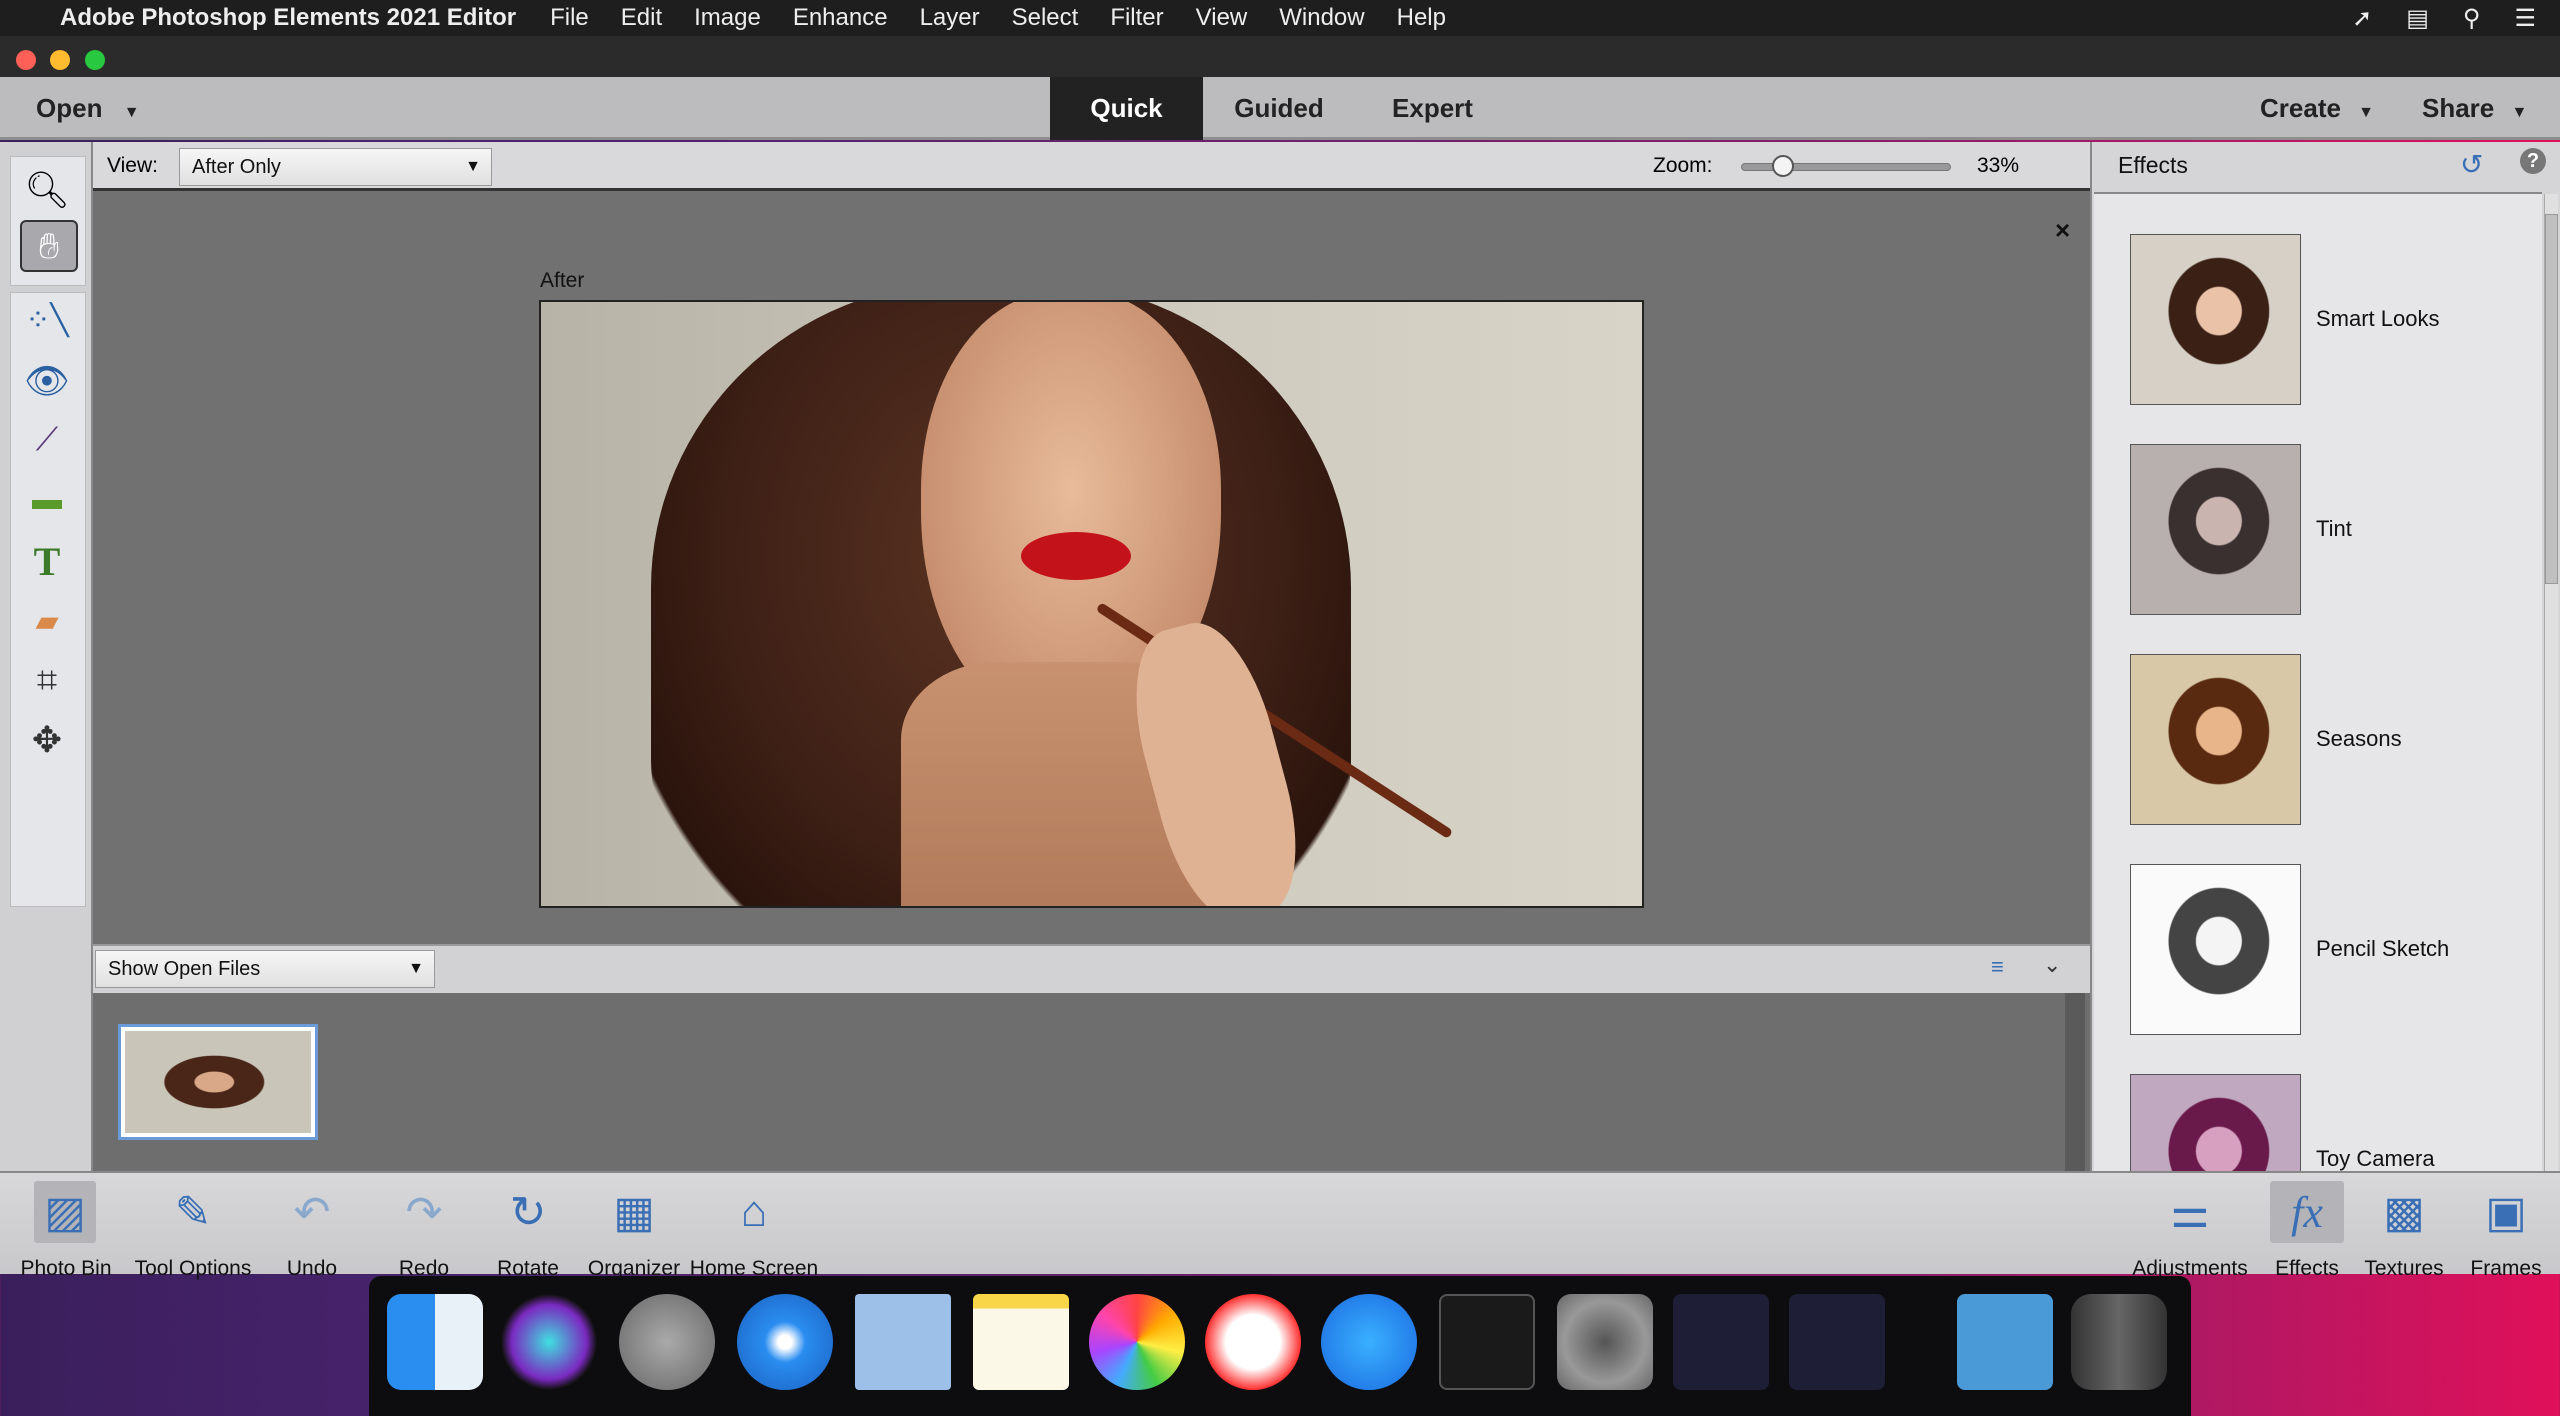 The height and width of the screenshot is (1416, 2560). What do you see at coordinates (47, 440) in the screenshot?
I see `whiten-teeth-icon: ⟋` at bounding box center [47, 440].